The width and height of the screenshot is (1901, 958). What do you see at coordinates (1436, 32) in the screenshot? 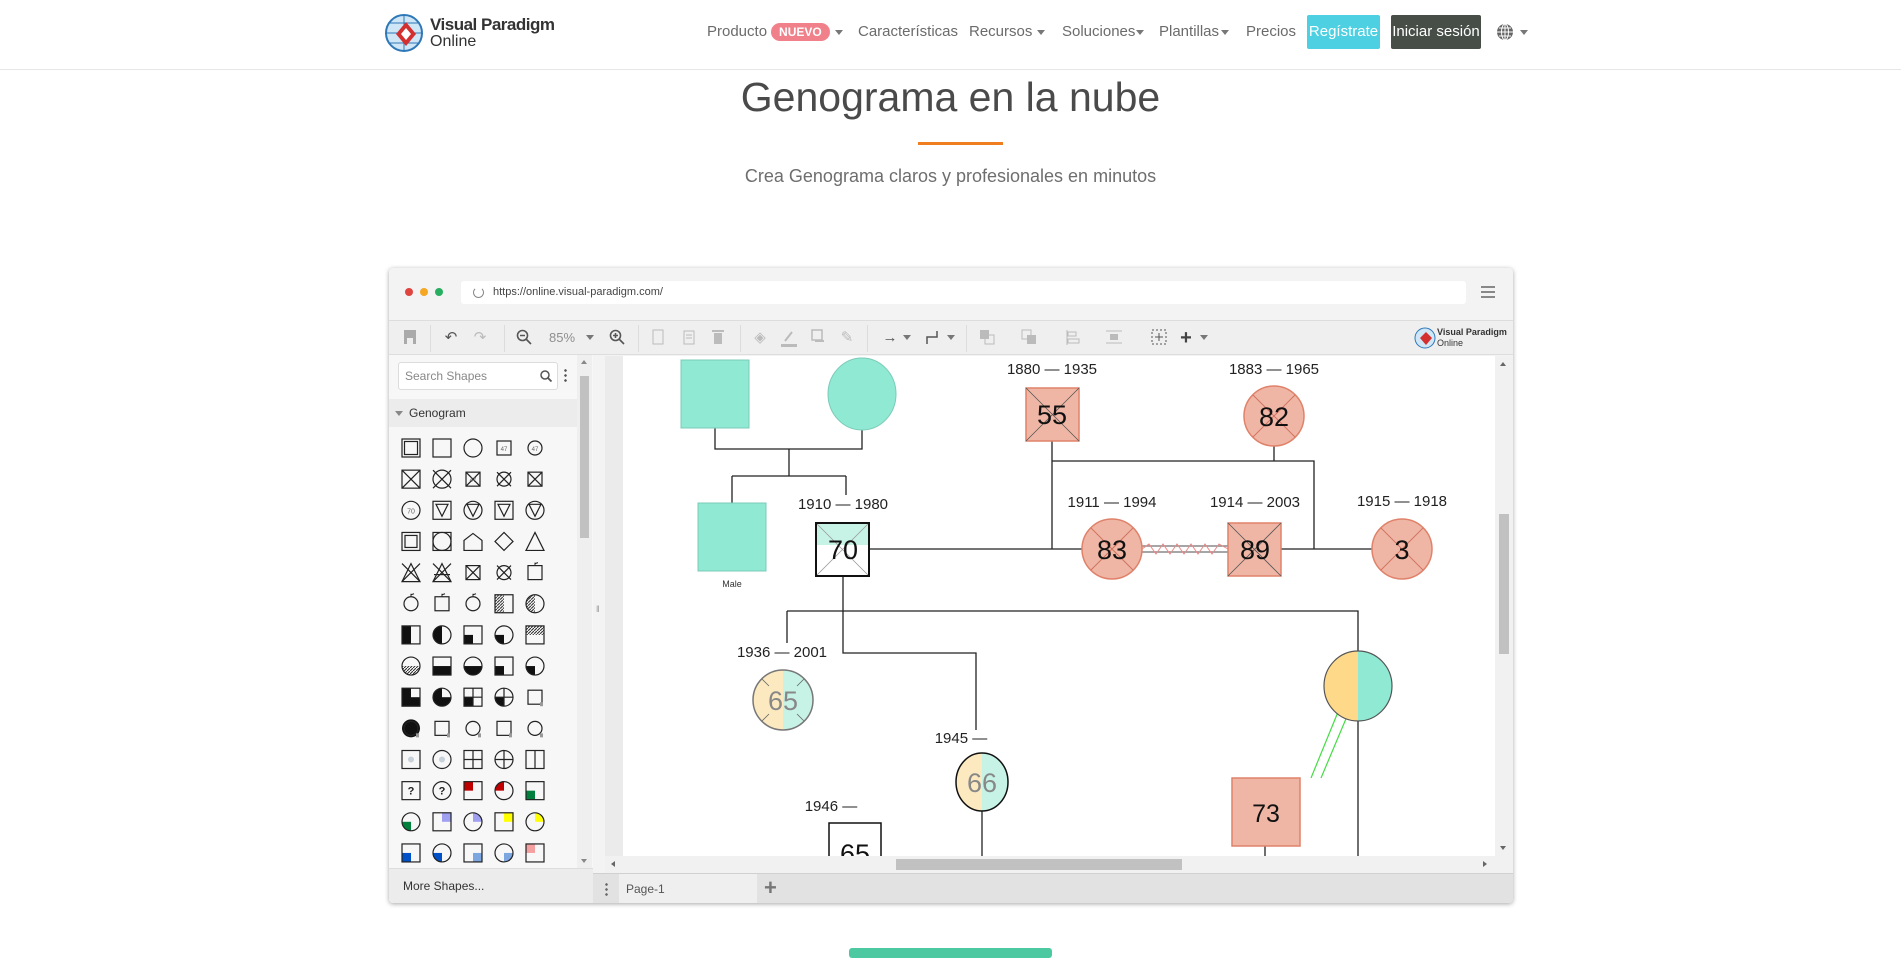
I see `login-button: Iniciar sesión` at bounding box center [1436, 32].